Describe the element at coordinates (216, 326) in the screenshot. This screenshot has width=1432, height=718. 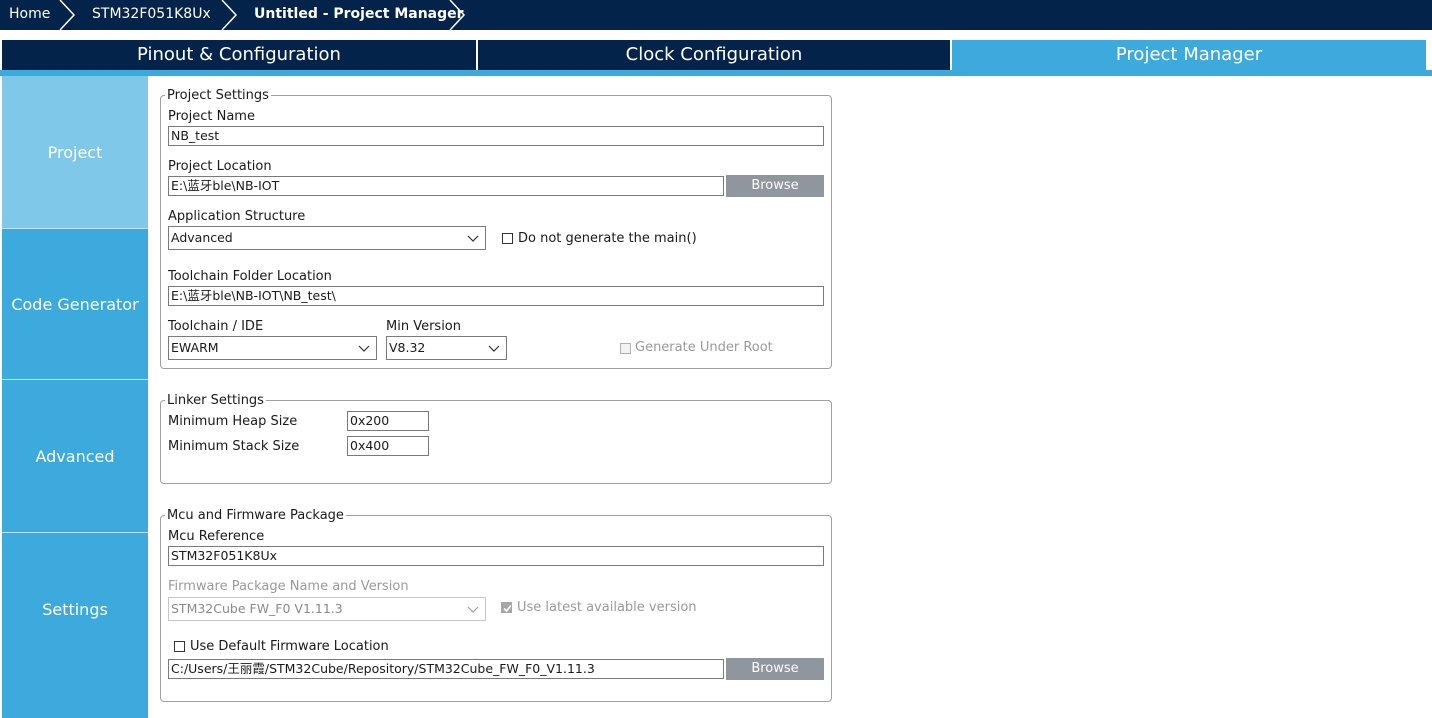
I see `toolchain-ide-label: Toolchain / IDE` at that location.